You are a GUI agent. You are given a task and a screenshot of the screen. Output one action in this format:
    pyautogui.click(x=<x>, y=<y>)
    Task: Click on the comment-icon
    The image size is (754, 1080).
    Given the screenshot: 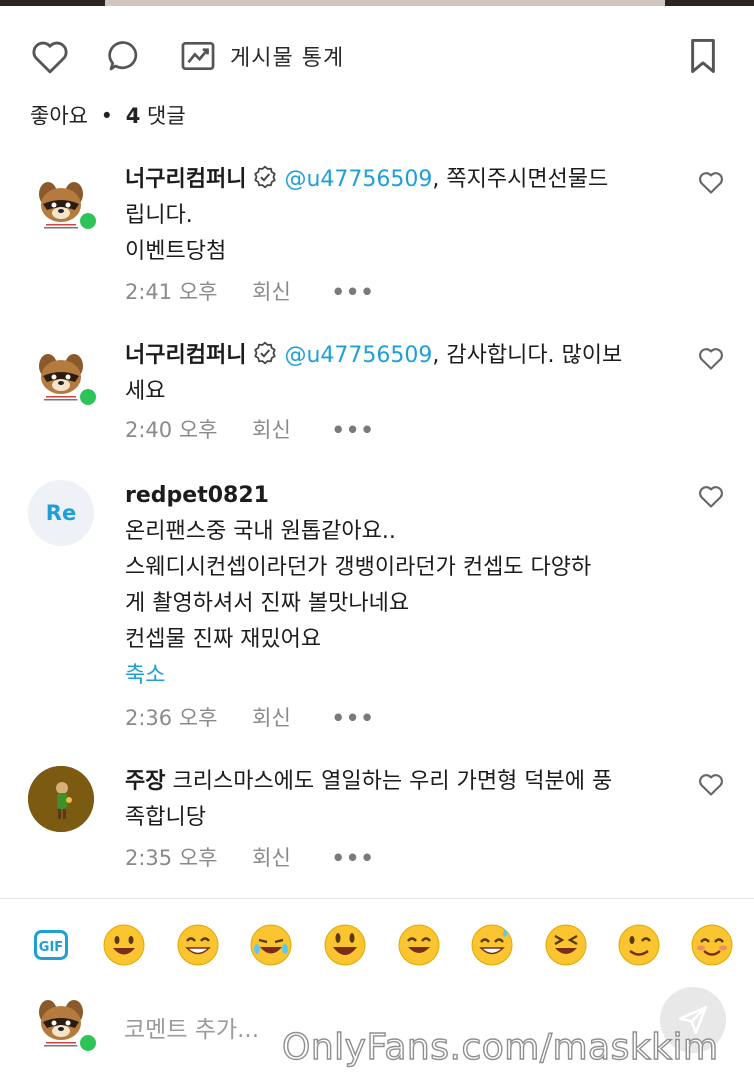 What is the action you would take?
    pyautogui.click(x=123, y=56)
    